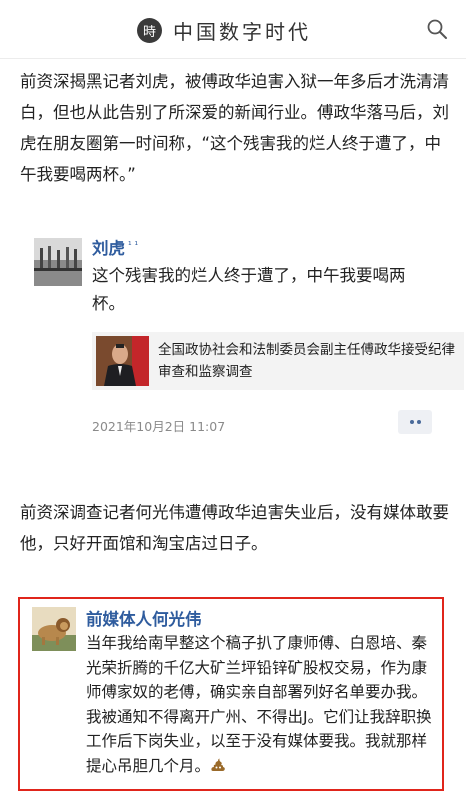  What do you see at coordinates (415, 422) in the screenshot?
I see `more-icon` at bounding box center [415, 422].